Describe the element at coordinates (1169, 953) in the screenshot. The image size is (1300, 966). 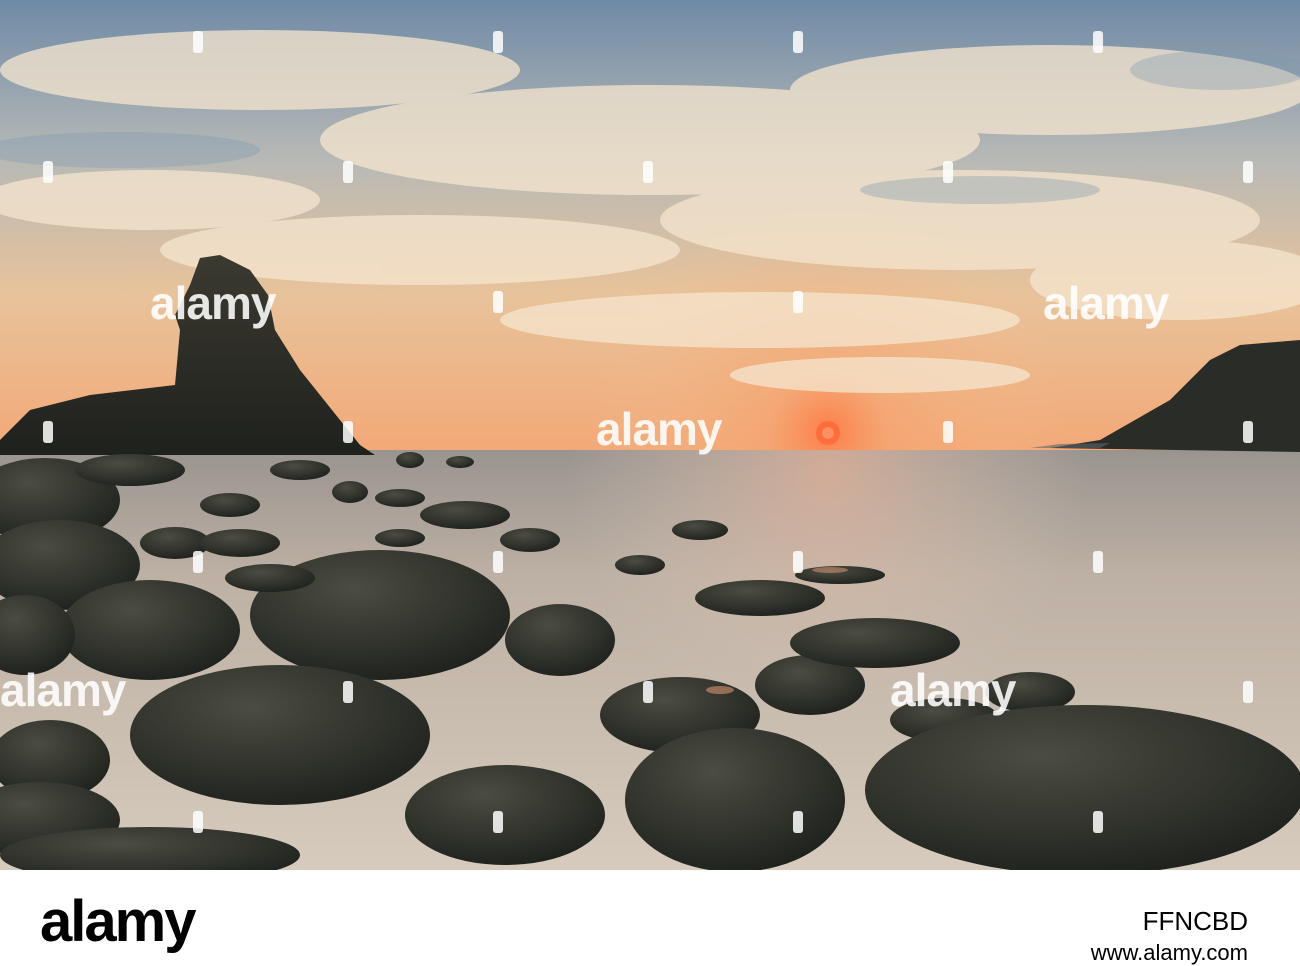
I see `footer-url: www.alamy.com` at that location.